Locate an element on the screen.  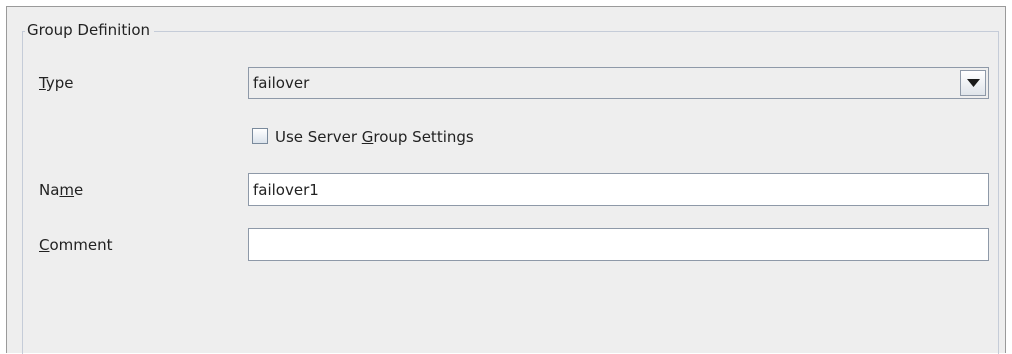
name-label-mnemonic: m is located at coordinates (67, 190).